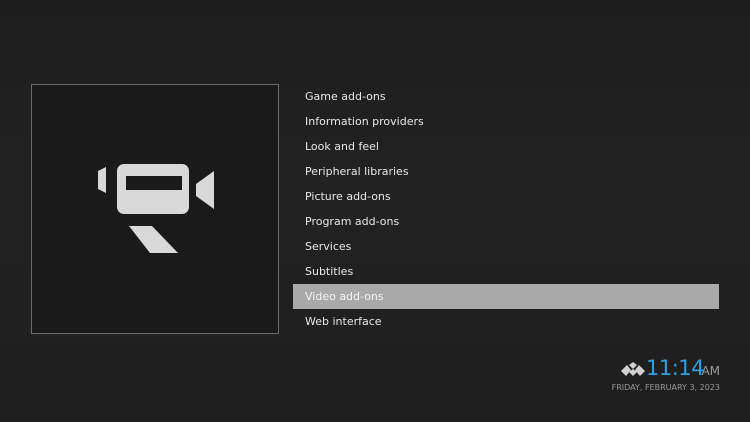 The height and width of the screenshot is (422, 750). I want to click on video-camera-icon, so click(156, 208).